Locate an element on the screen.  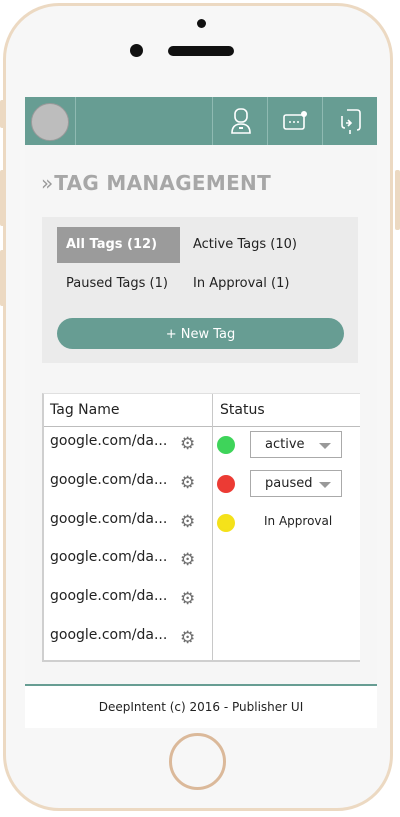
filter-label: In Approval is located at coordinates (230, 283).